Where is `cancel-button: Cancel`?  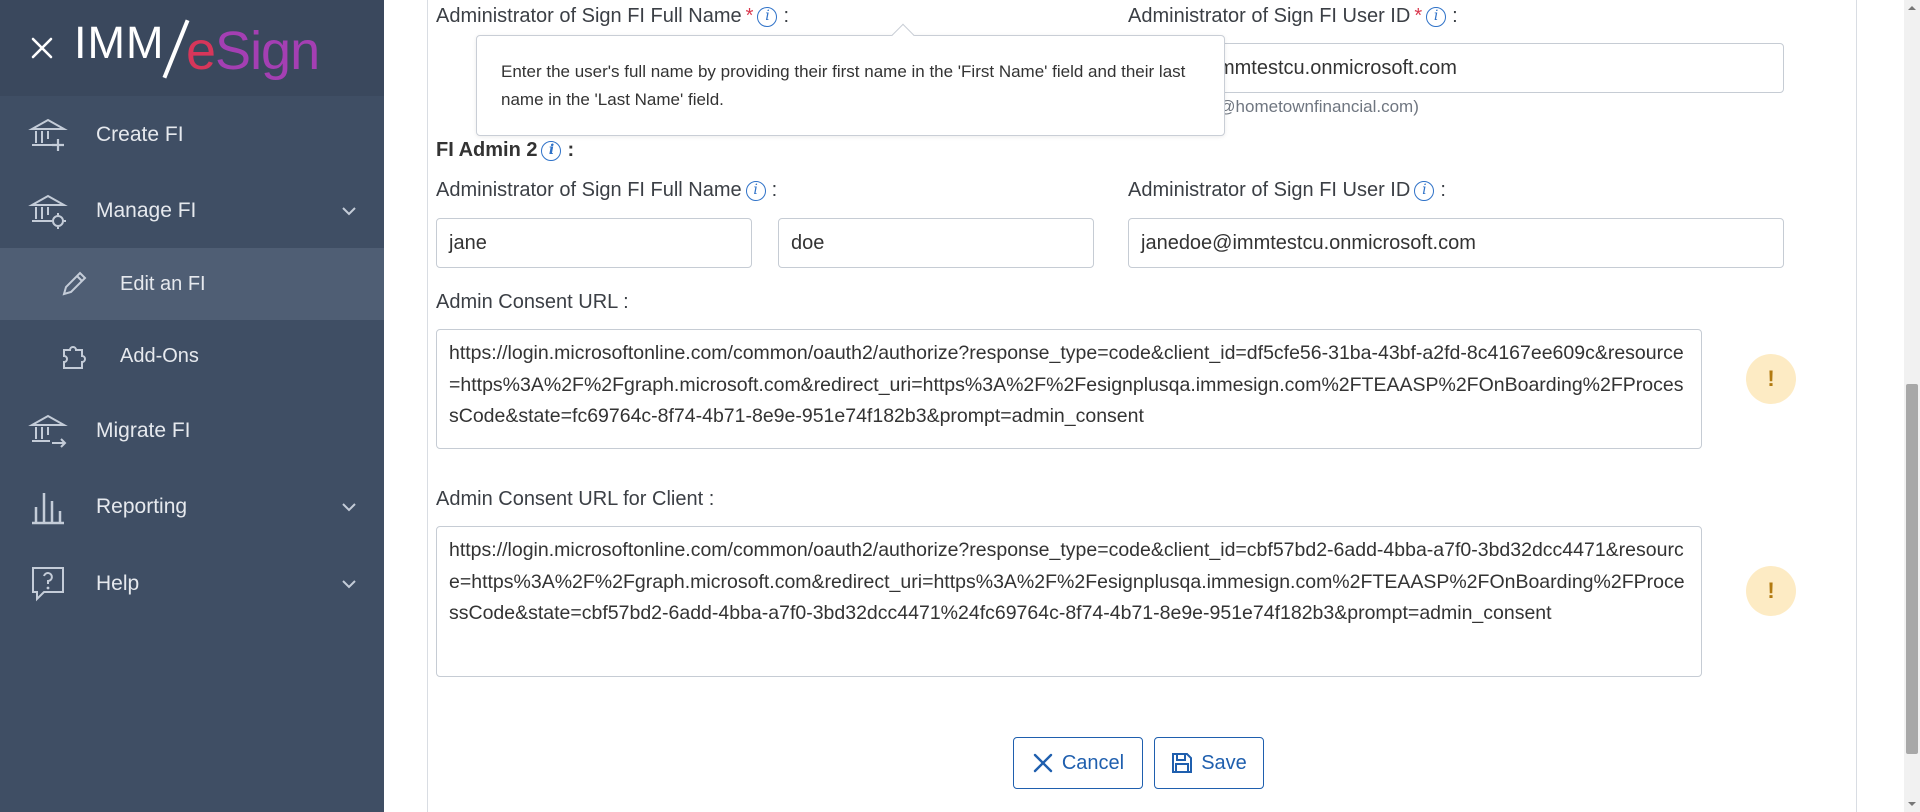
cancel-button: Cancel is located at coordinates (1078, 763).